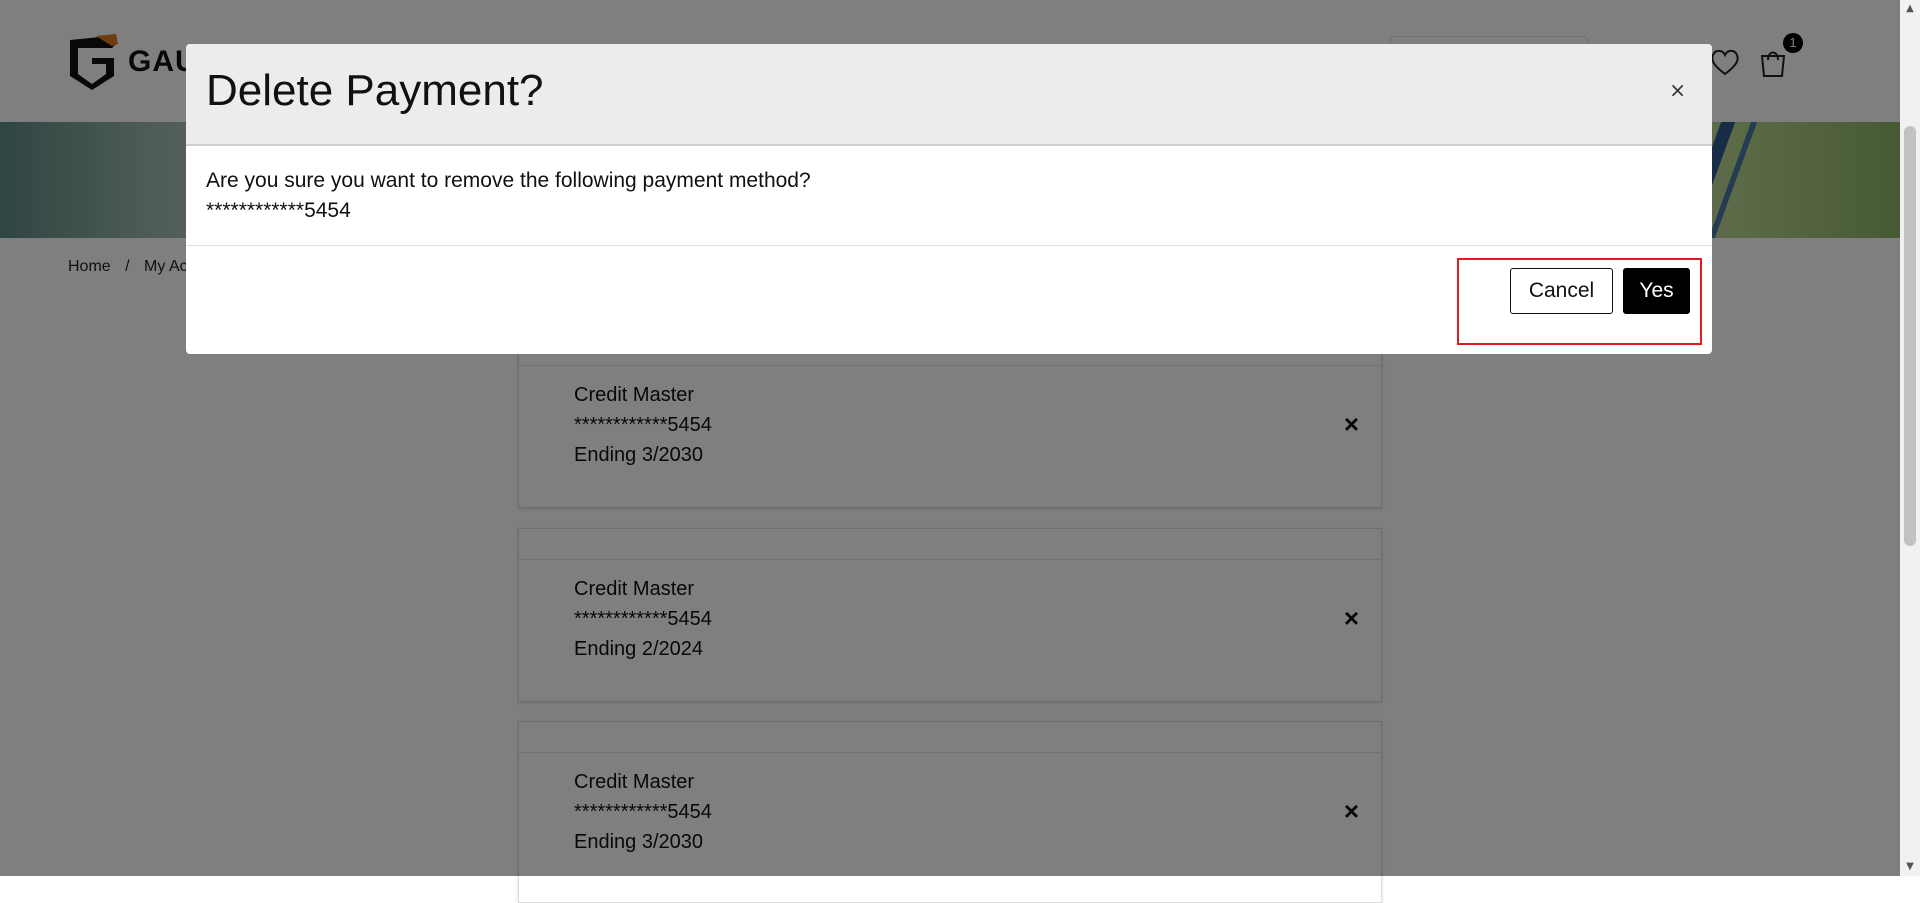 The width and height of the screenshot is (1920, 903). I want to click on yes-button: Yes, so click(1656, 291).